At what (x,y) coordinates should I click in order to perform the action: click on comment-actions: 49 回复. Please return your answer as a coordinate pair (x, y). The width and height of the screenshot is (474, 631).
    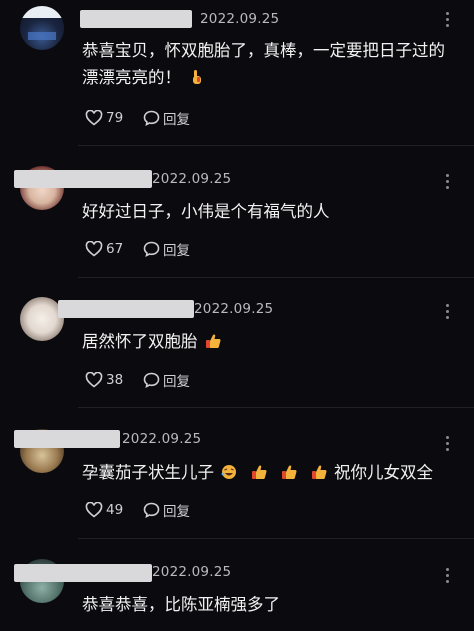
    Looking at the image, I should click on (137, 510).